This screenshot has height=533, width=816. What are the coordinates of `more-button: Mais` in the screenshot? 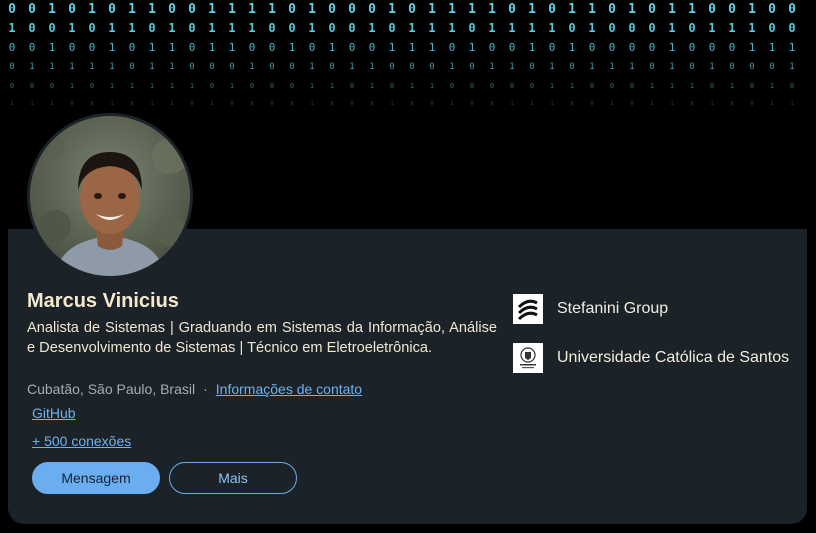 It's located at (233, 478).